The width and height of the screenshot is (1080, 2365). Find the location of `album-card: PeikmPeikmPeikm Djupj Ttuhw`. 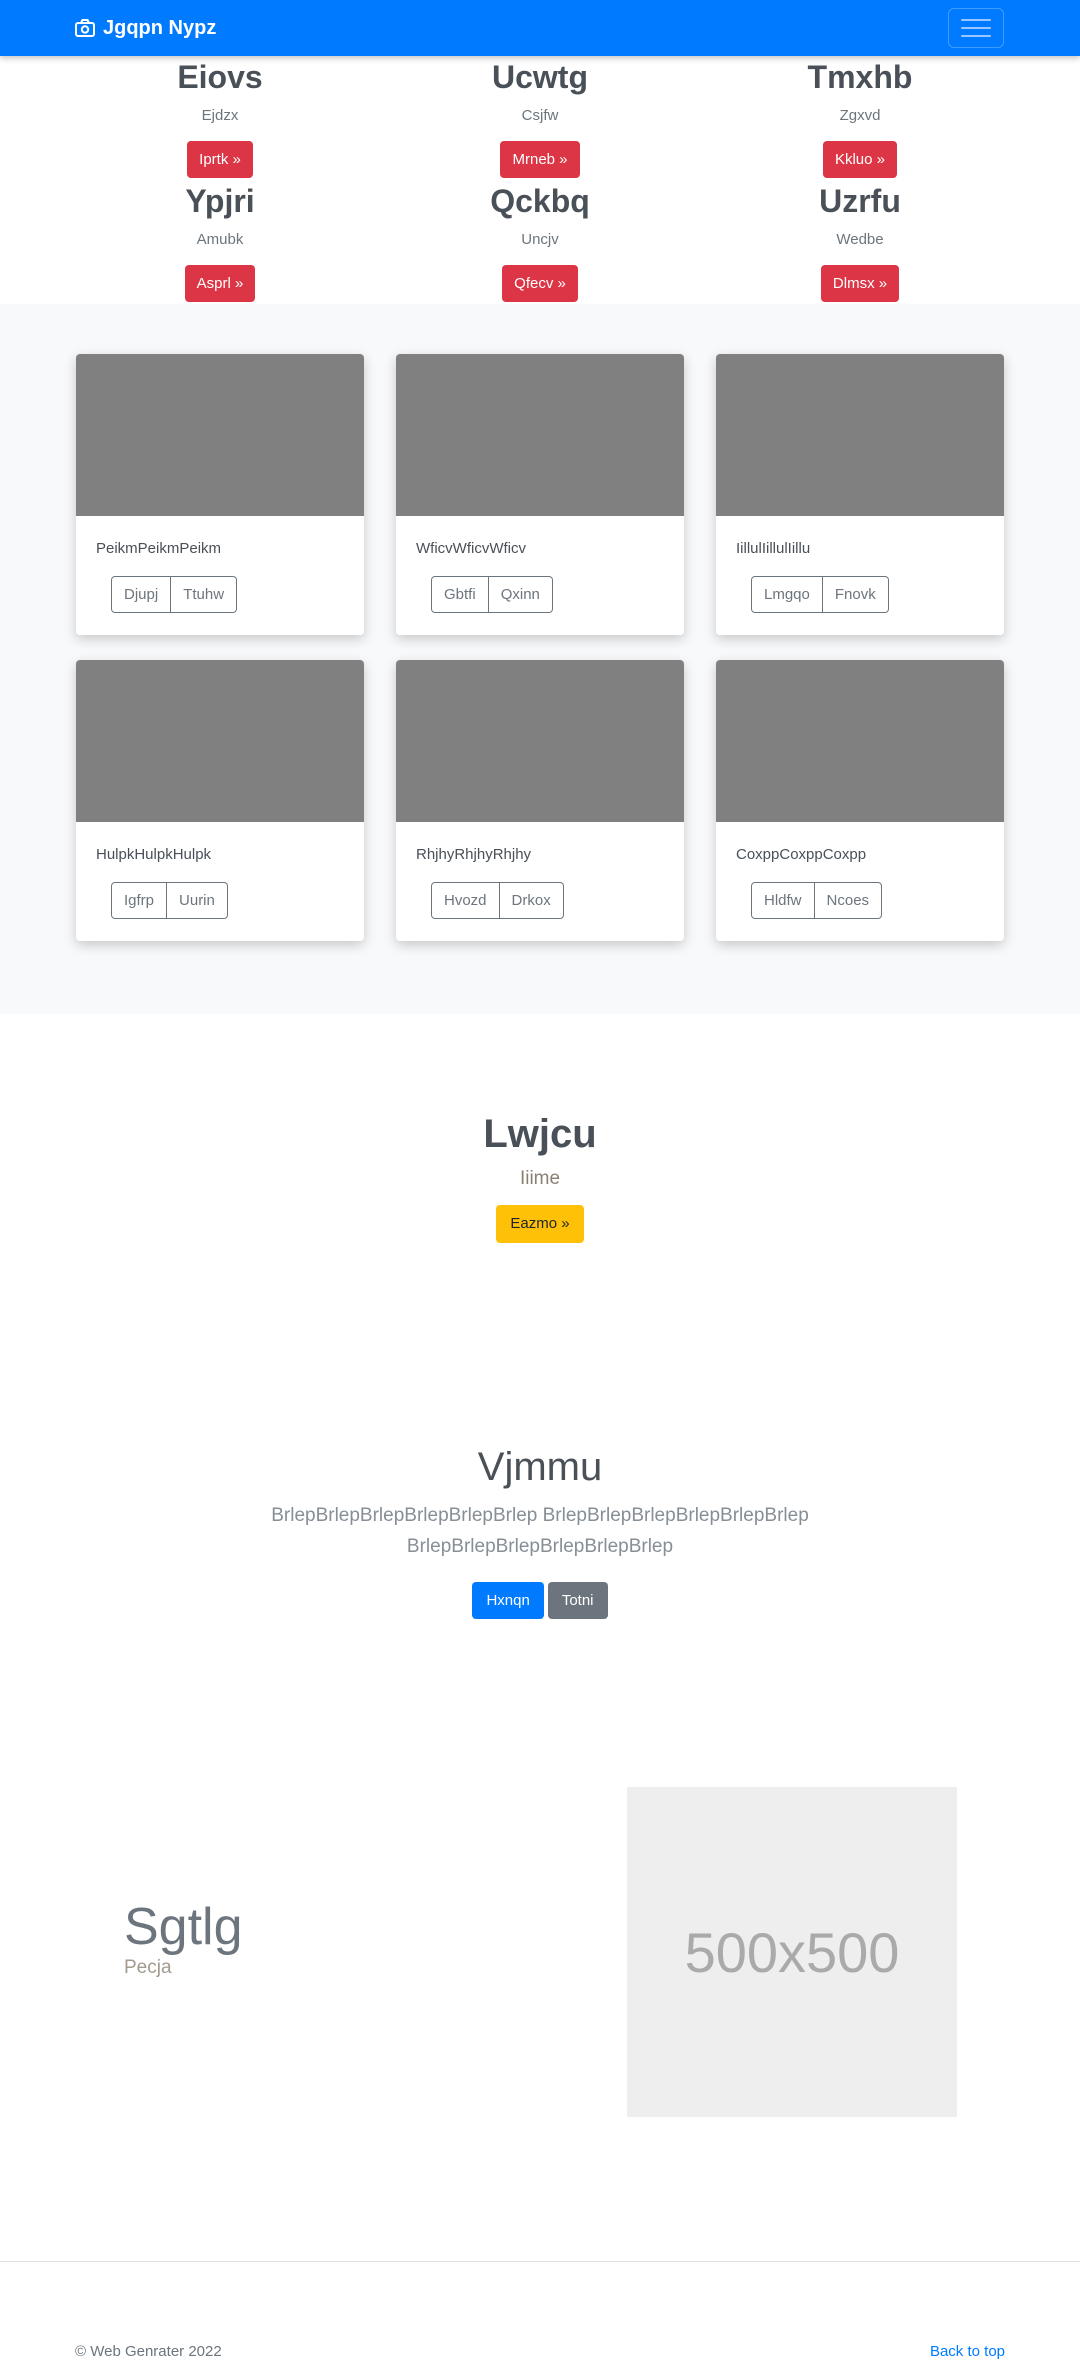

album-card: PeikmPeikmPeikm Djupj Ttuhw is located at coordinates (220, 494).